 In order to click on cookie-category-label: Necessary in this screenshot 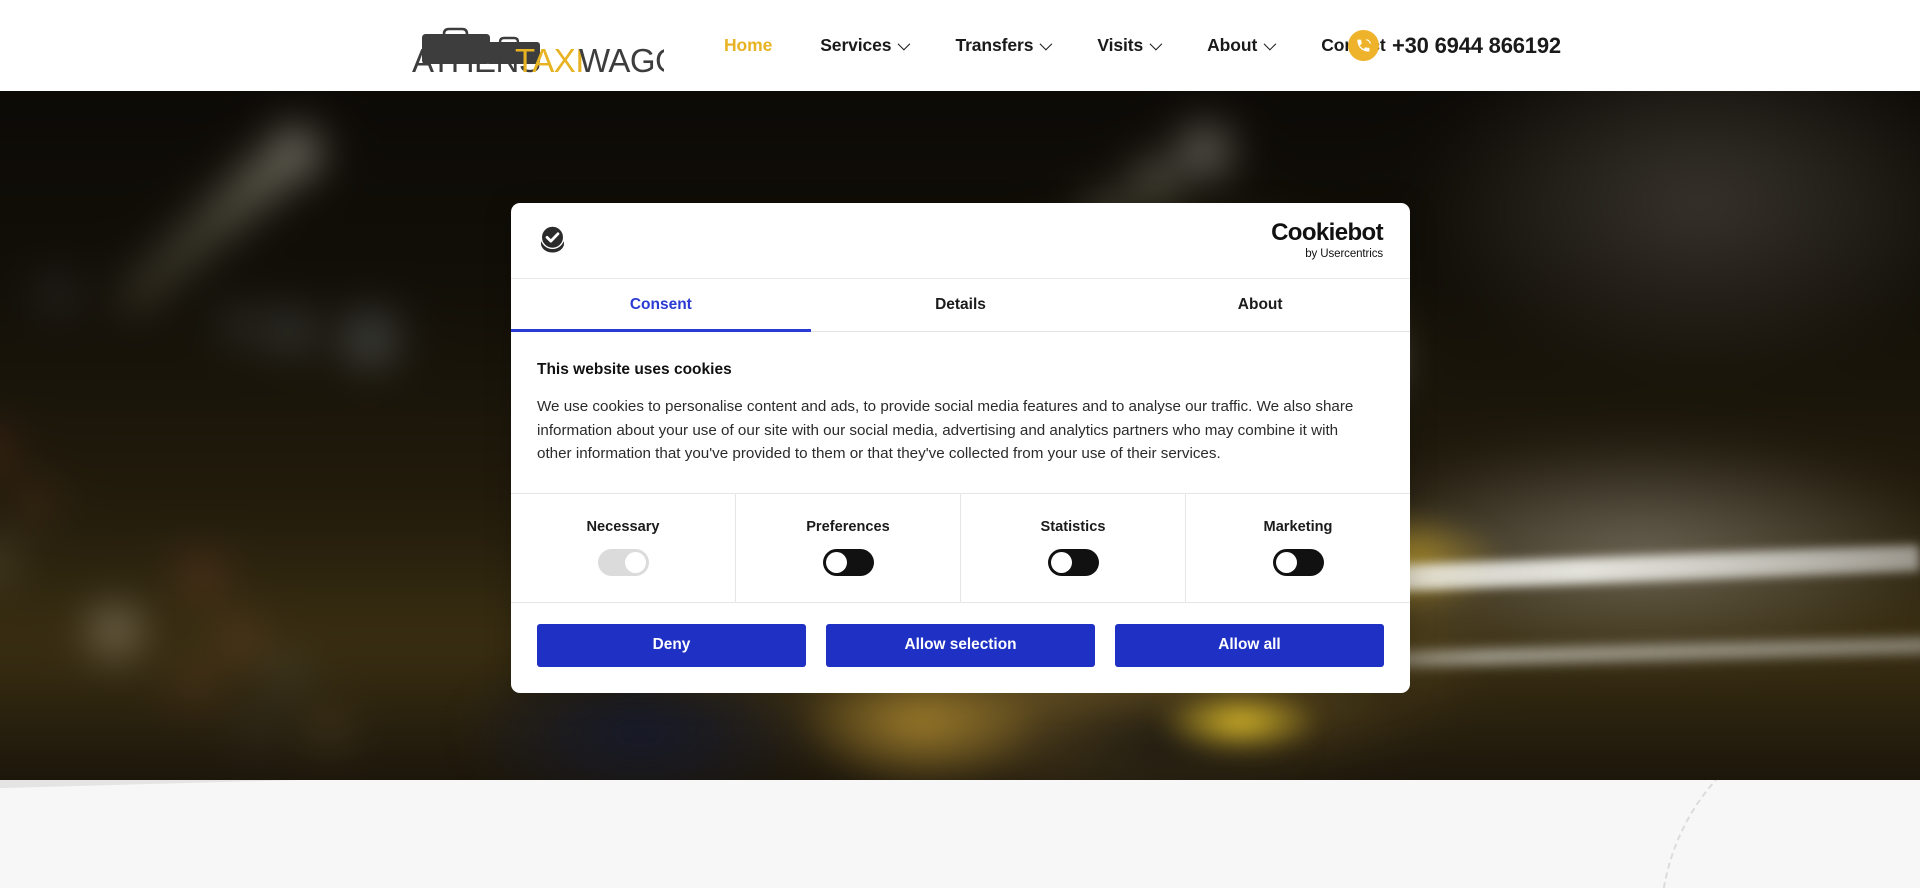, I will do `click(623, 527)`.